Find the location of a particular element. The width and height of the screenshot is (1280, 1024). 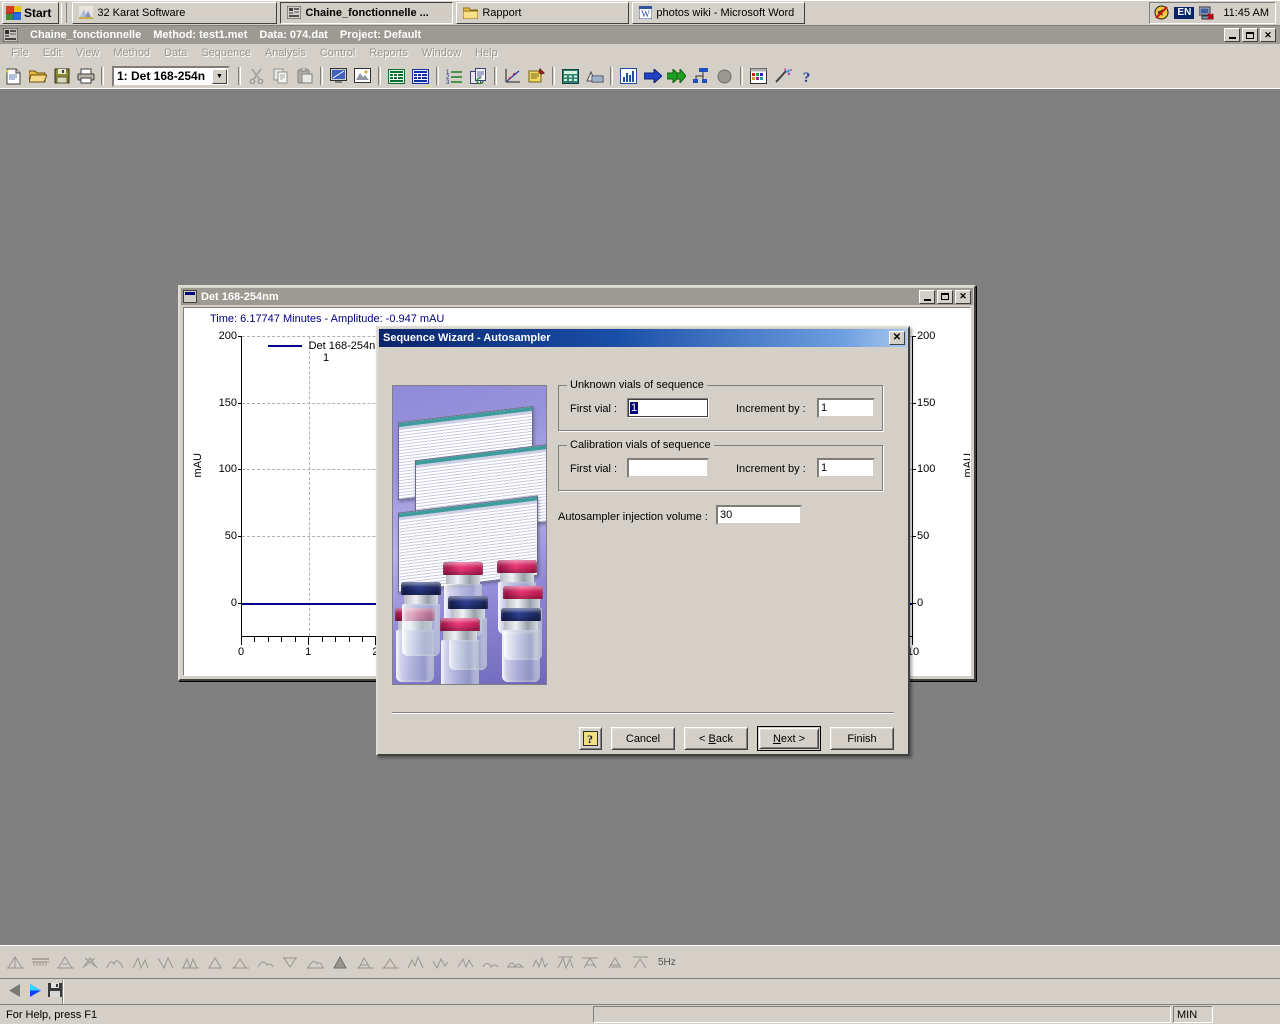

wizard-title-bar: Sequence Wizard - Autosampler ✕ is located at coordinates (643, 338).